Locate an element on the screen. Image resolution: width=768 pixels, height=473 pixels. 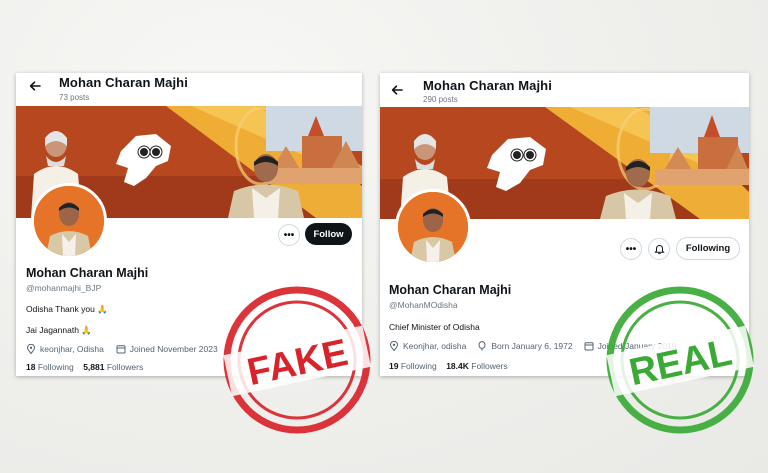
fake-stamp: FAKE is located at coordinates (297, 360).